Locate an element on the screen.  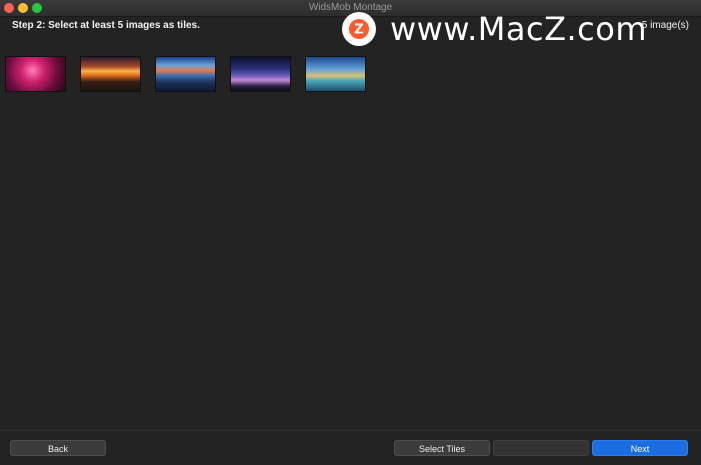
watermark: Z www.MacZ.com is located at coordinates (494, 29).